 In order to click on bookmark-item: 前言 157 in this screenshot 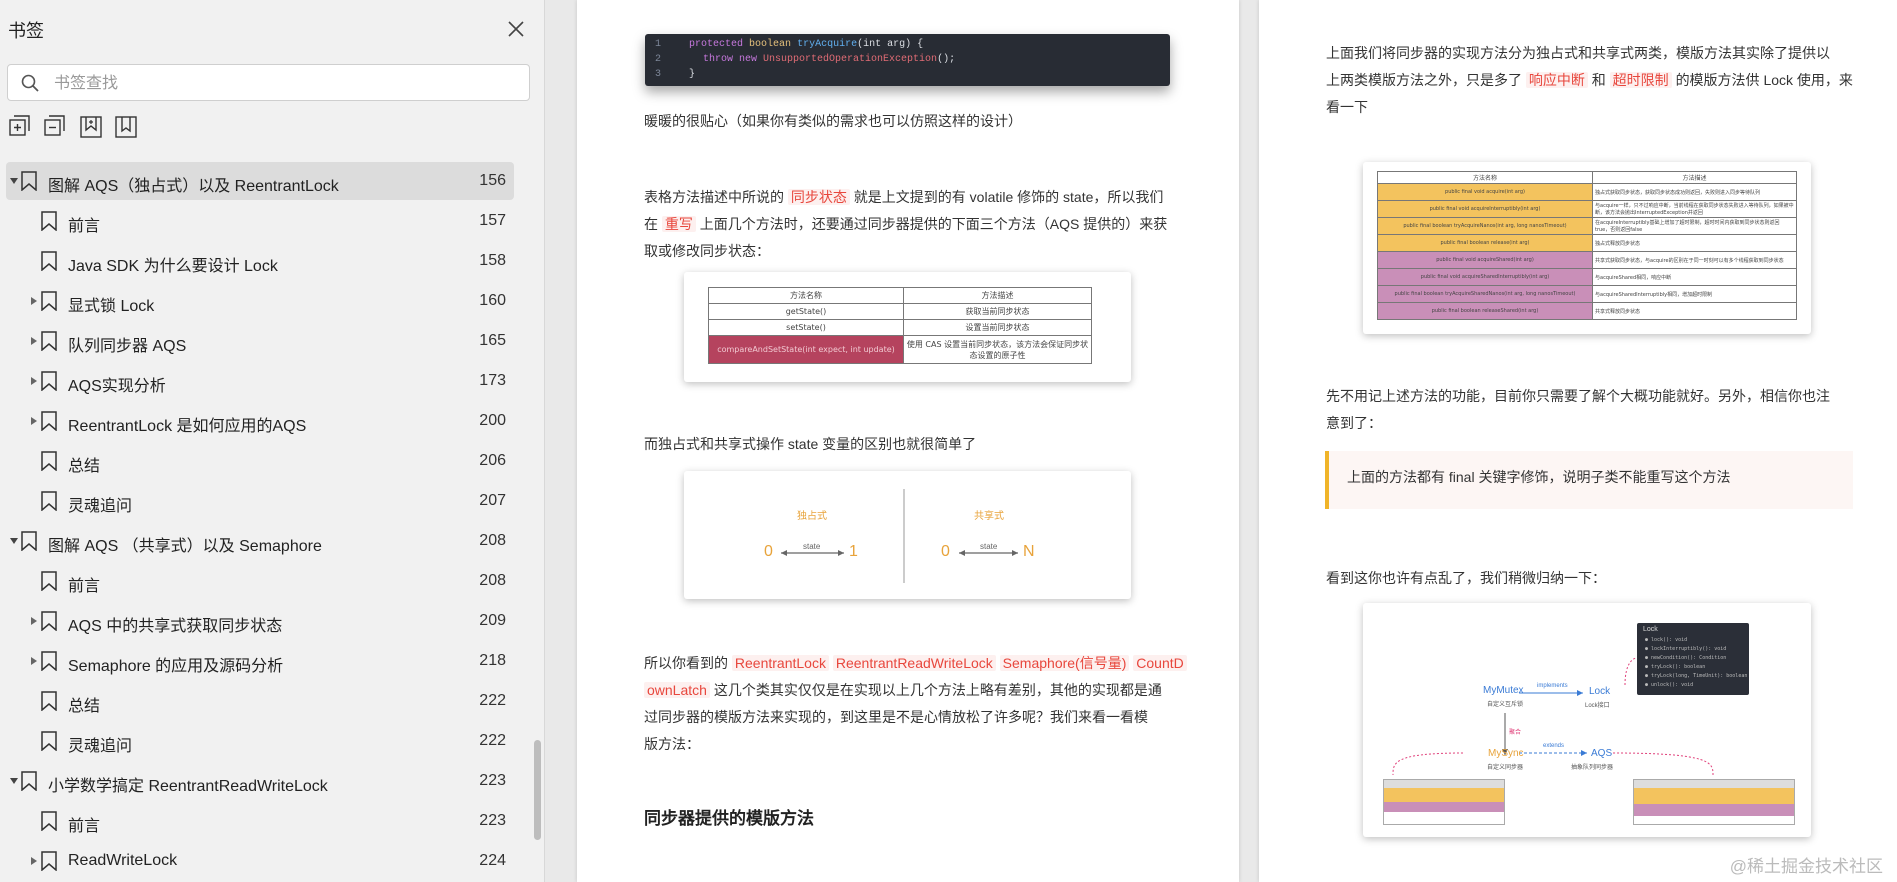, I will do `click(260, 221)`.